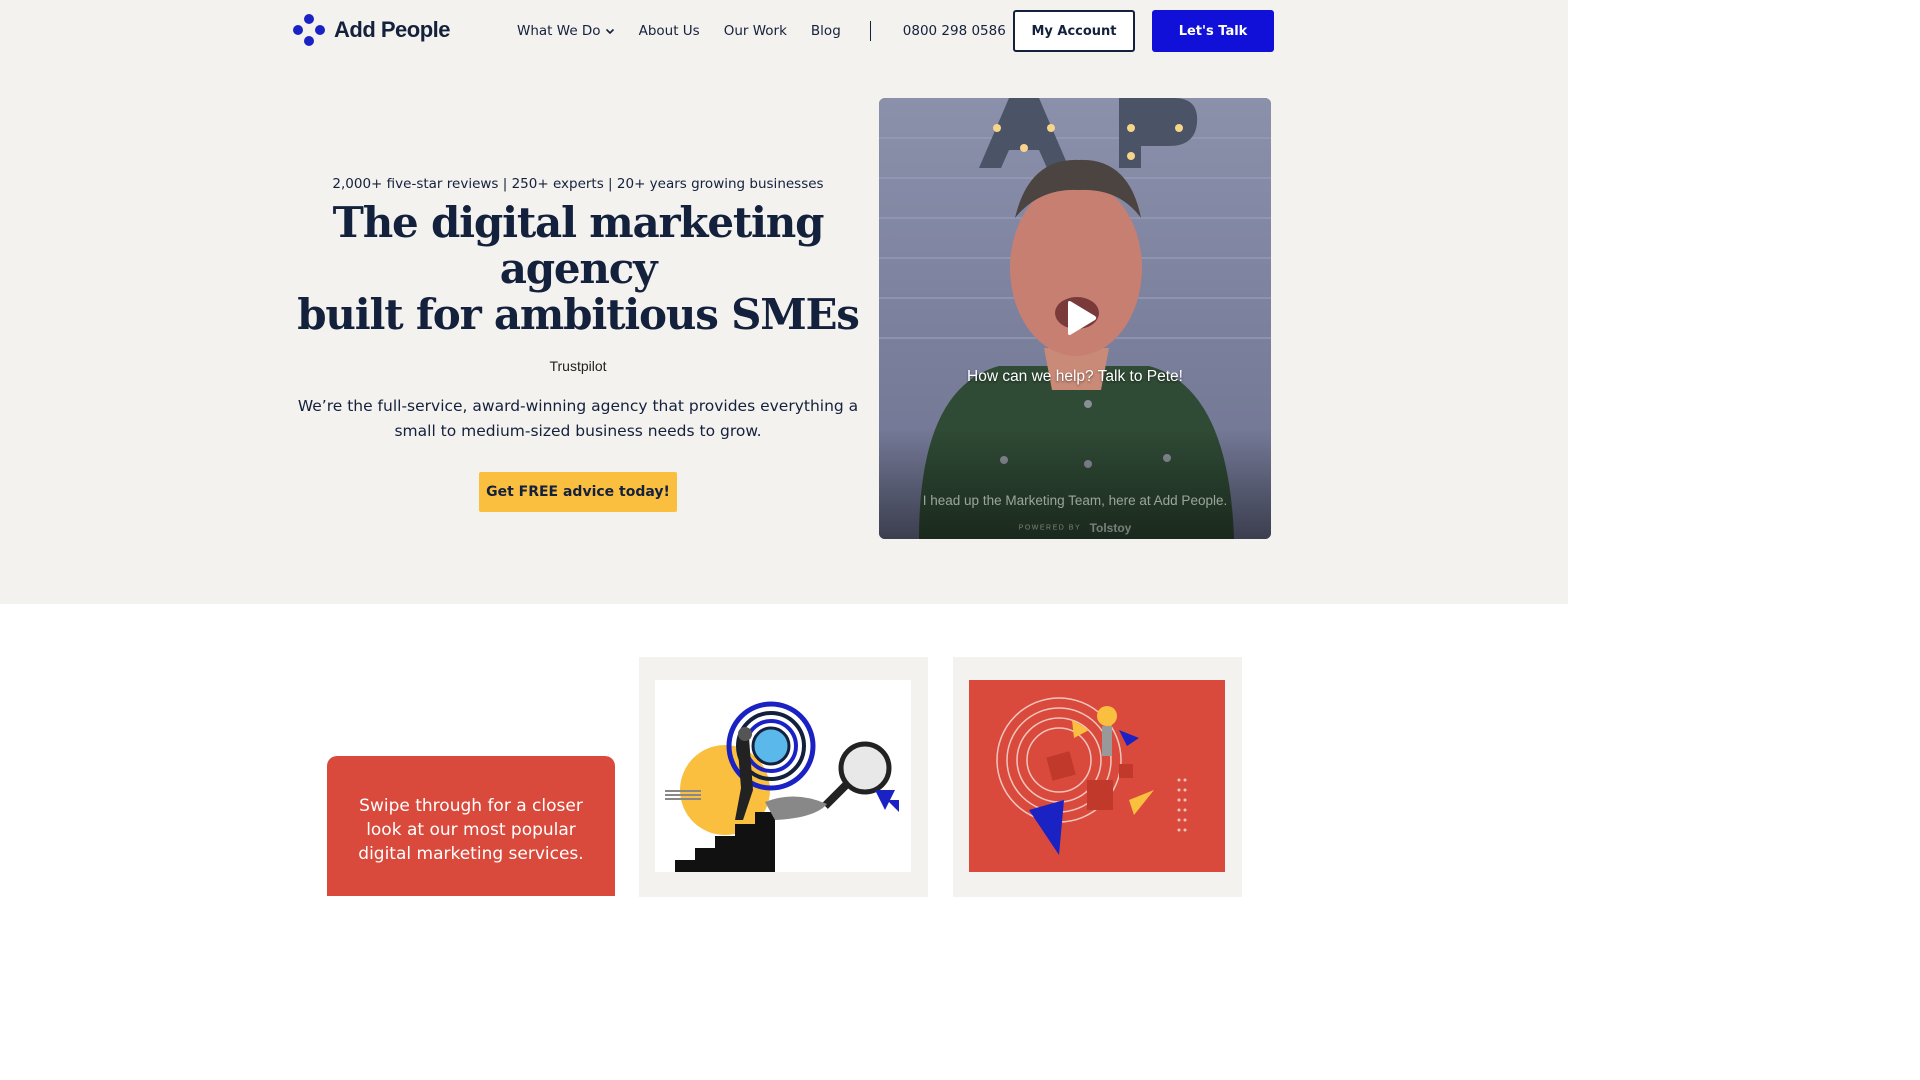 Image resolution: width=1920 pixels, height=1080 pixels. I want to click on nav-item-label: Blog, so click(825, 31).